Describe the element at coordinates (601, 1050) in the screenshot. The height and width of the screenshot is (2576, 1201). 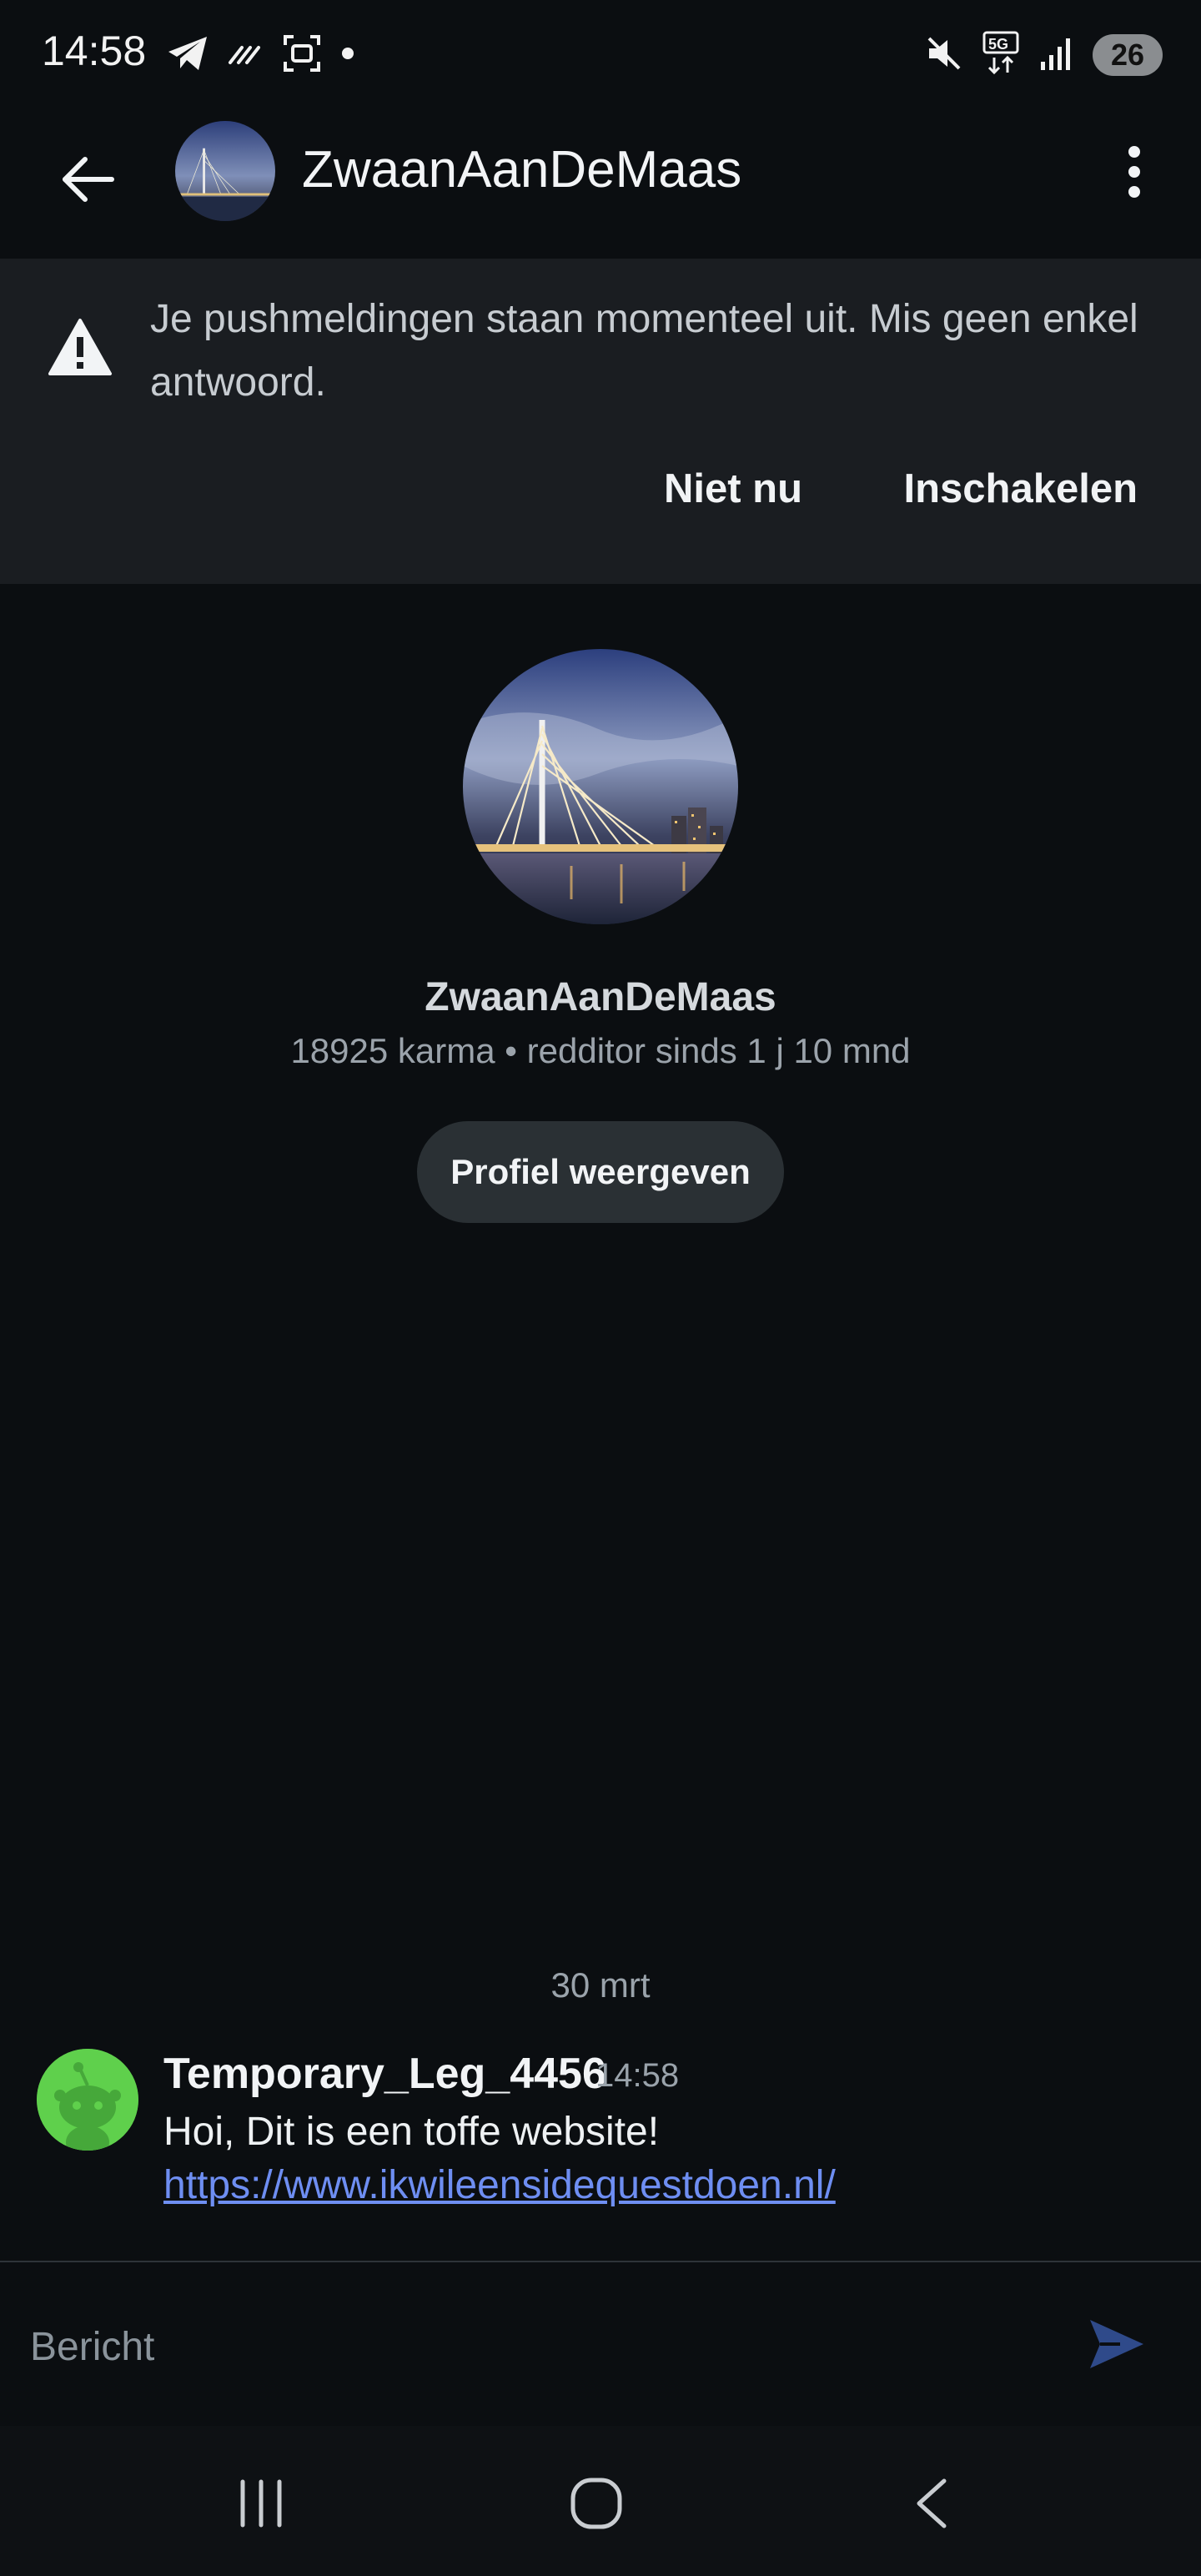
I see `profile-meta: 18925 karma • redditor sinds 1 j 10 mnd` at that location.